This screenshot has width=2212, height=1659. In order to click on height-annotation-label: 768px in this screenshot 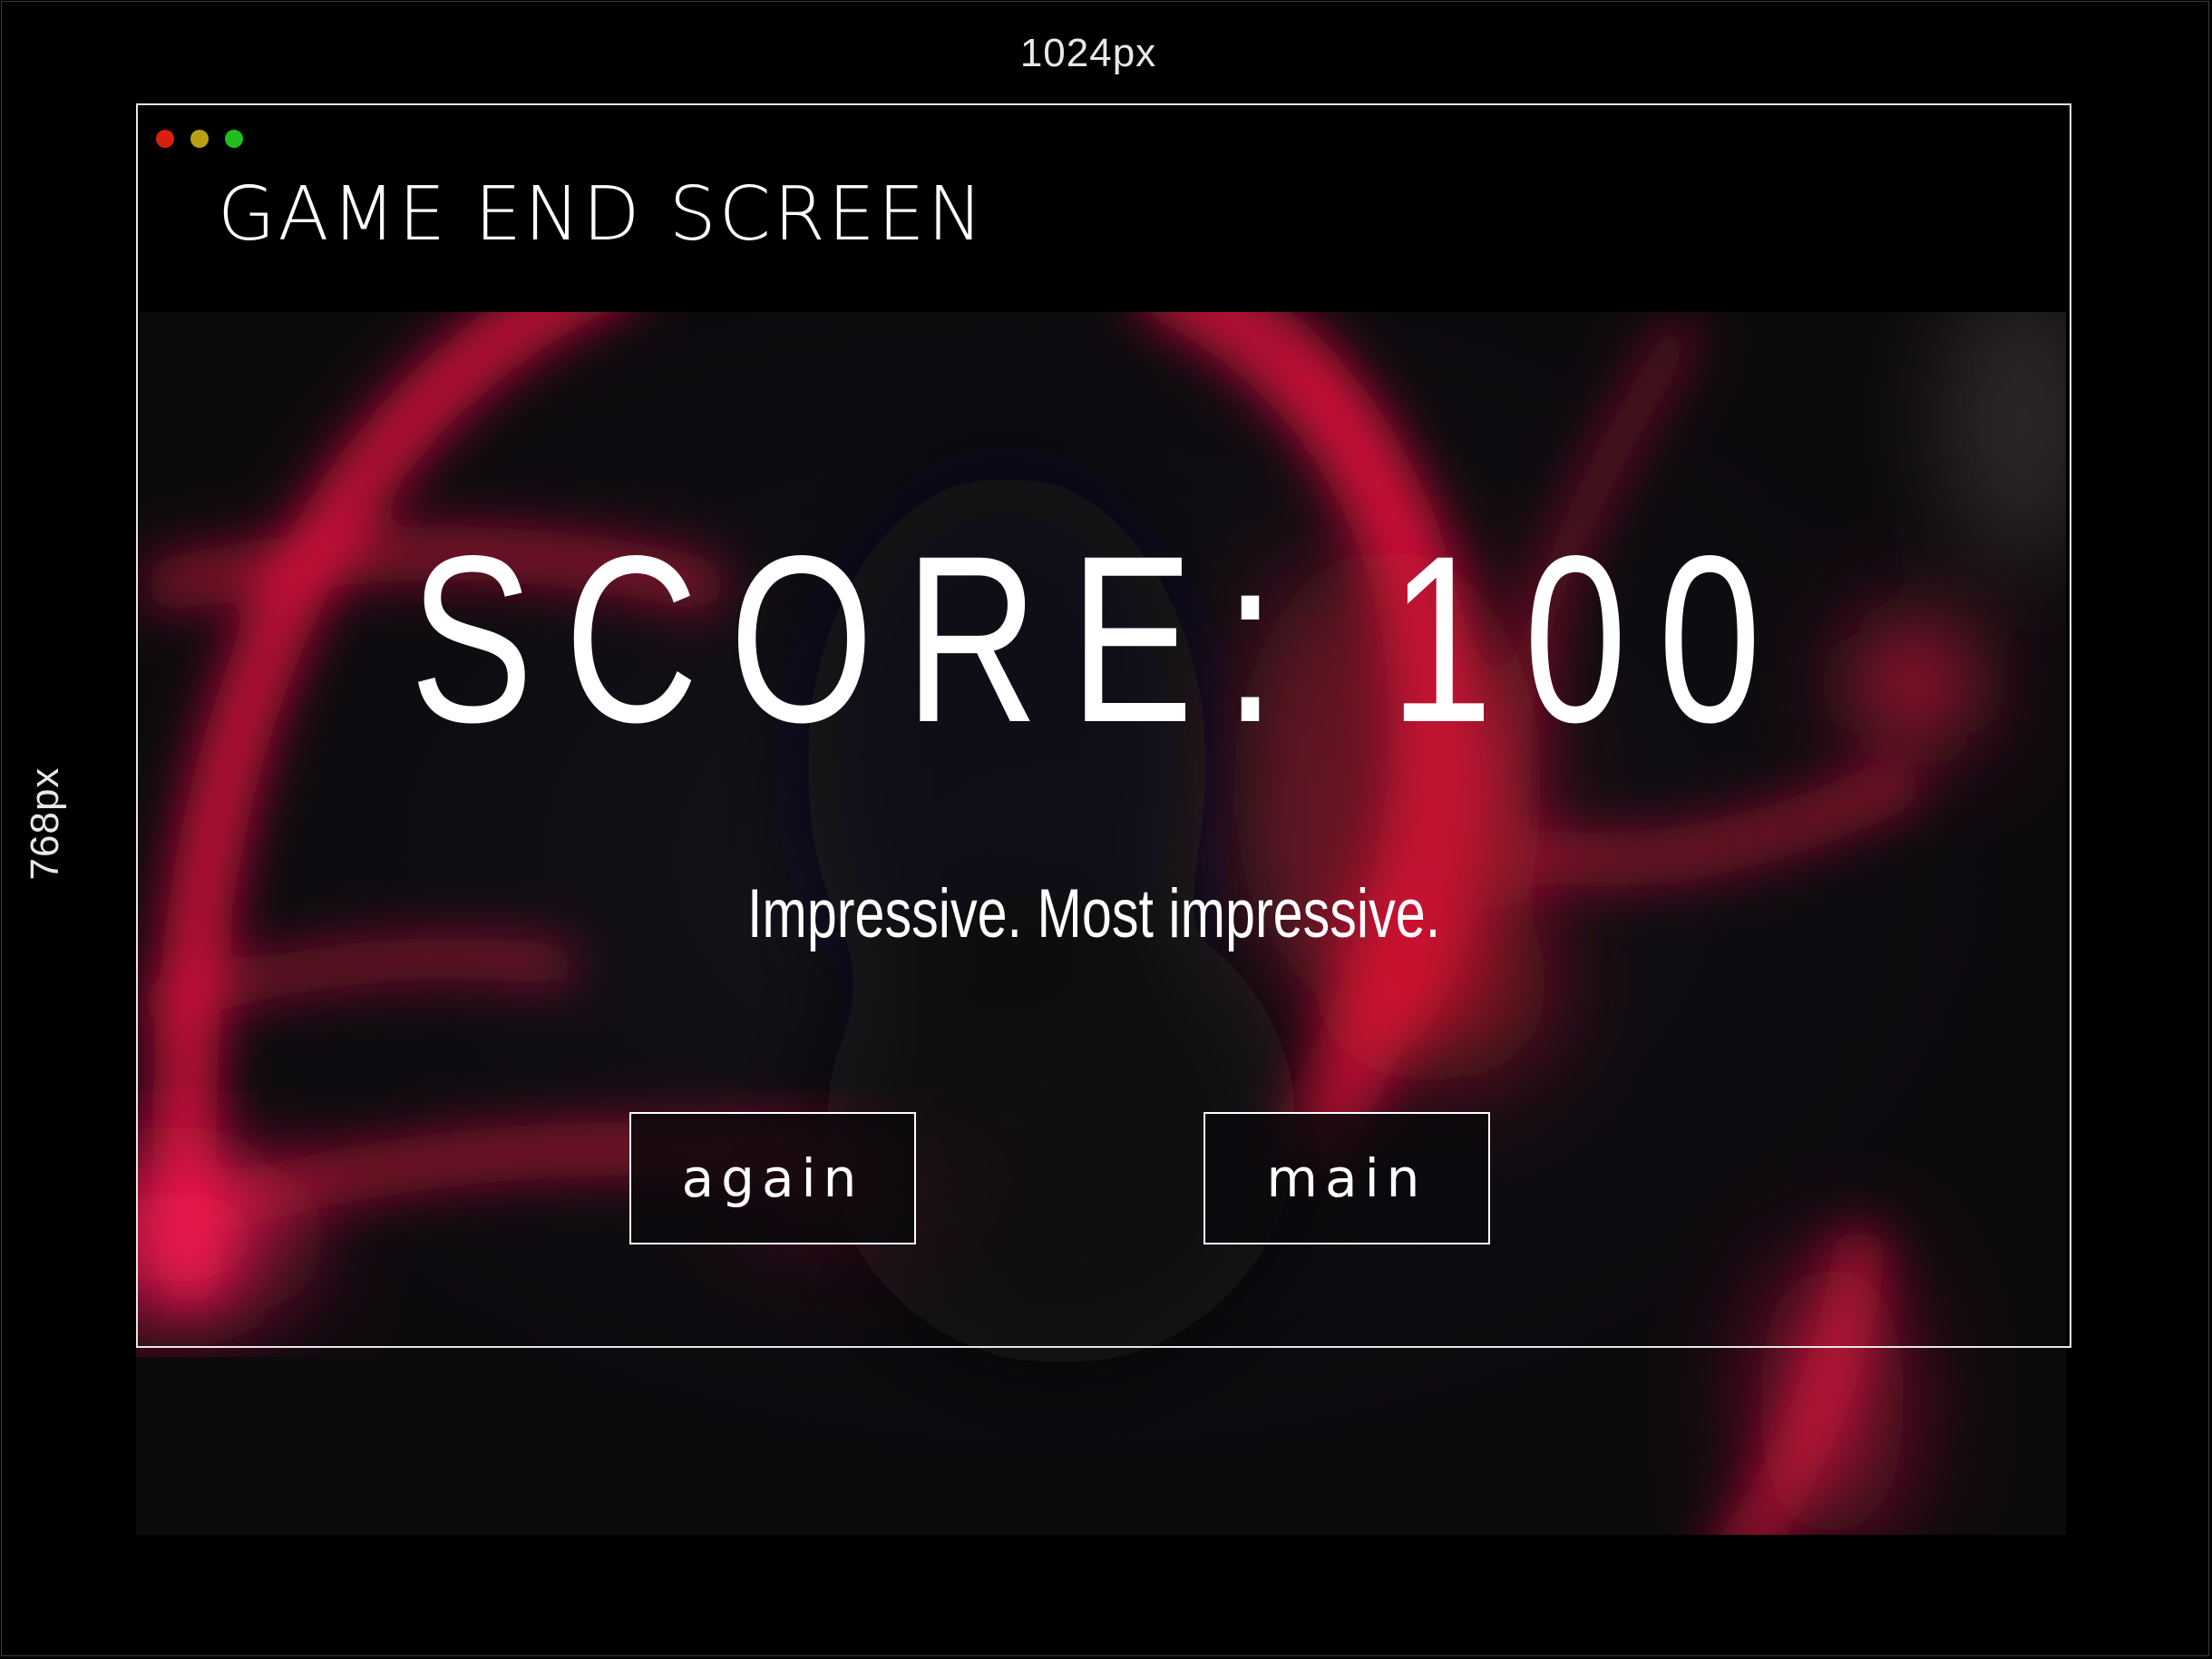, I will do `click(45, 824)`.